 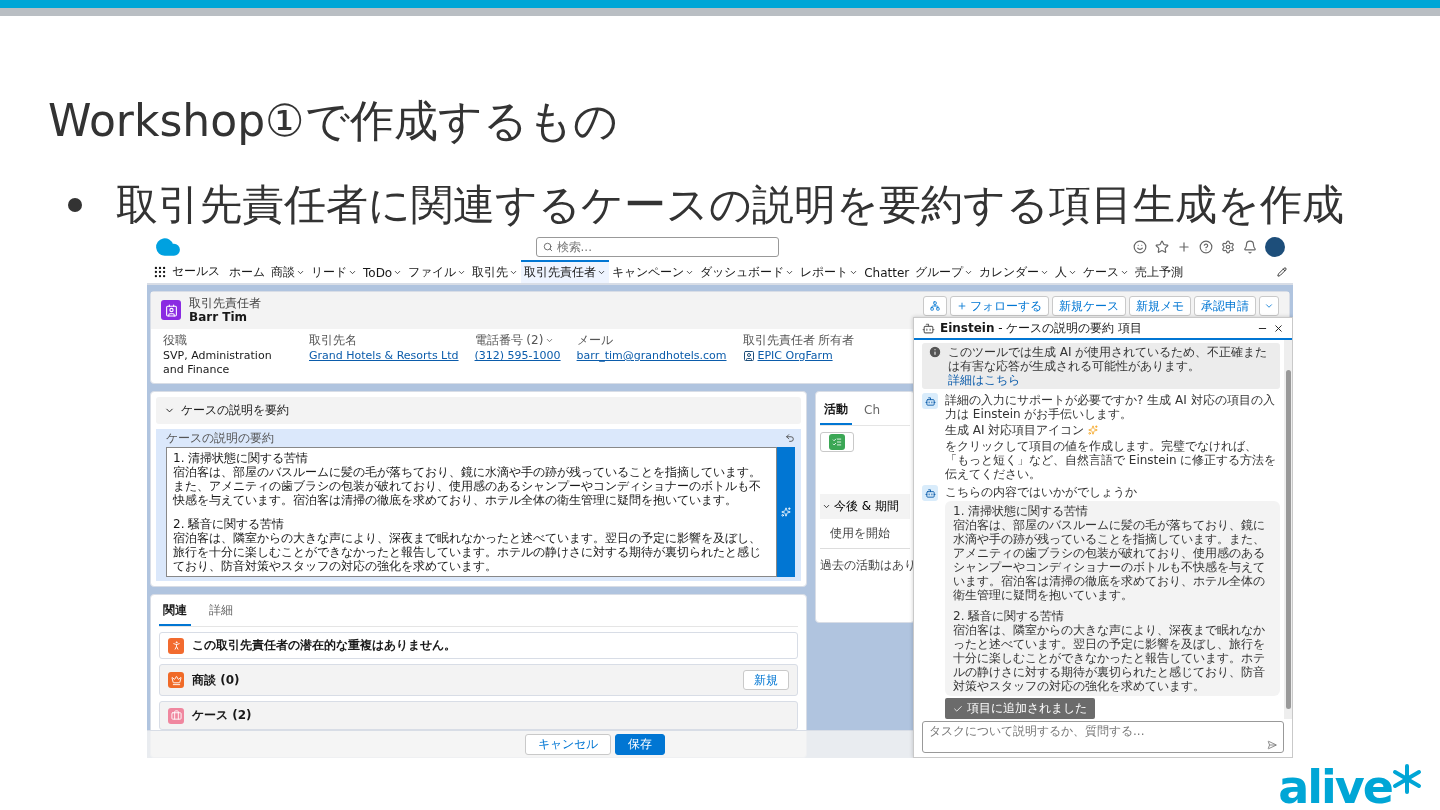 What do you see at coordinates (175, 340) in the screenshot?
I see `field-label: 役職` at bounding box center [175, 340].